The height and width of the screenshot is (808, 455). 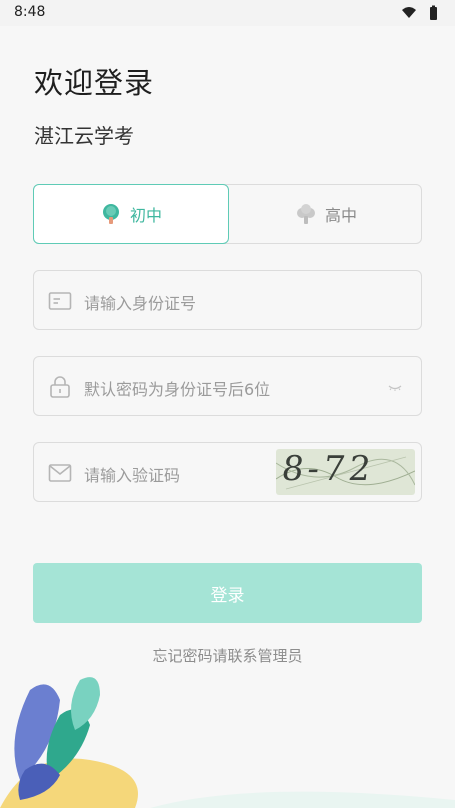 What do you see at coordinates (227, 655) in the screenshot?
I see `forgot-password-link: 忘记密码请联系管理员` at bounding box center [227, 655].